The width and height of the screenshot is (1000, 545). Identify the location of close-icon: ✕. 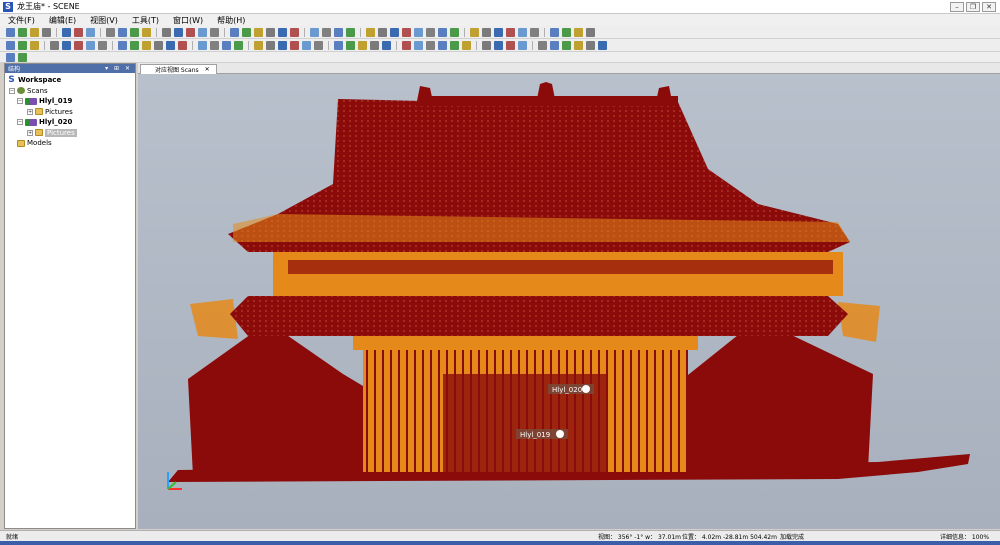
(989, 7).